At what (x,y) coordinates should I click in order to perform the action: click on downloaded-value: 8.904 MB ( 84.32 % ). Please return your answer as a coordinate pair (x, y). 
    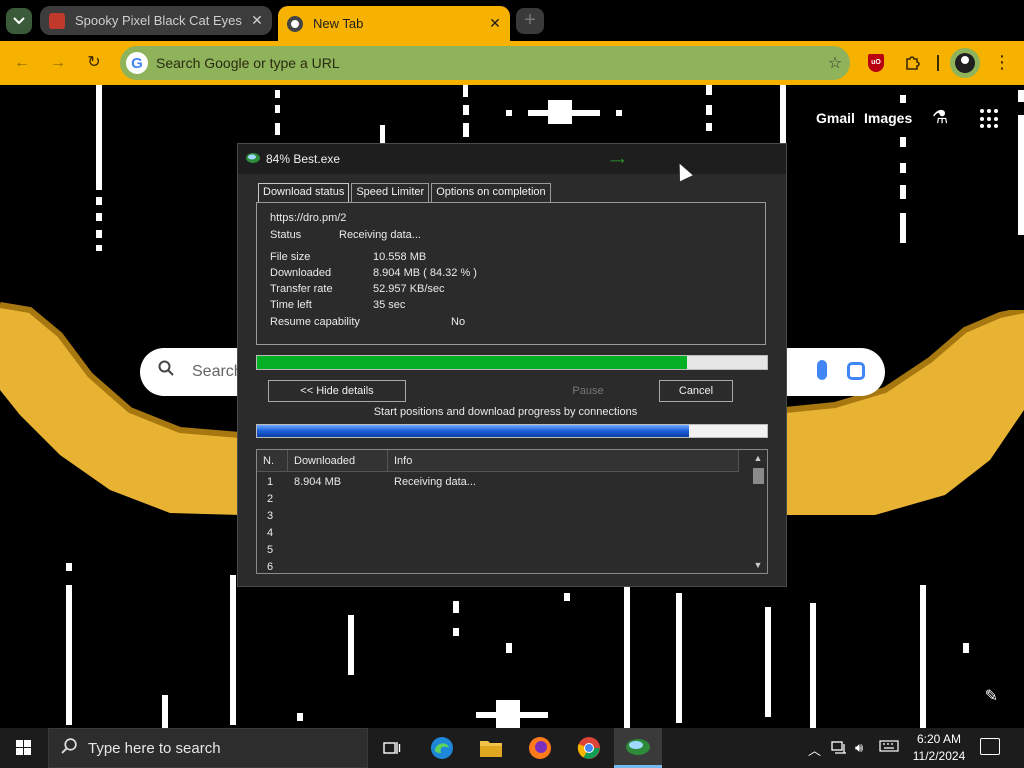
    Looking at the image, I should click on (425, 273).